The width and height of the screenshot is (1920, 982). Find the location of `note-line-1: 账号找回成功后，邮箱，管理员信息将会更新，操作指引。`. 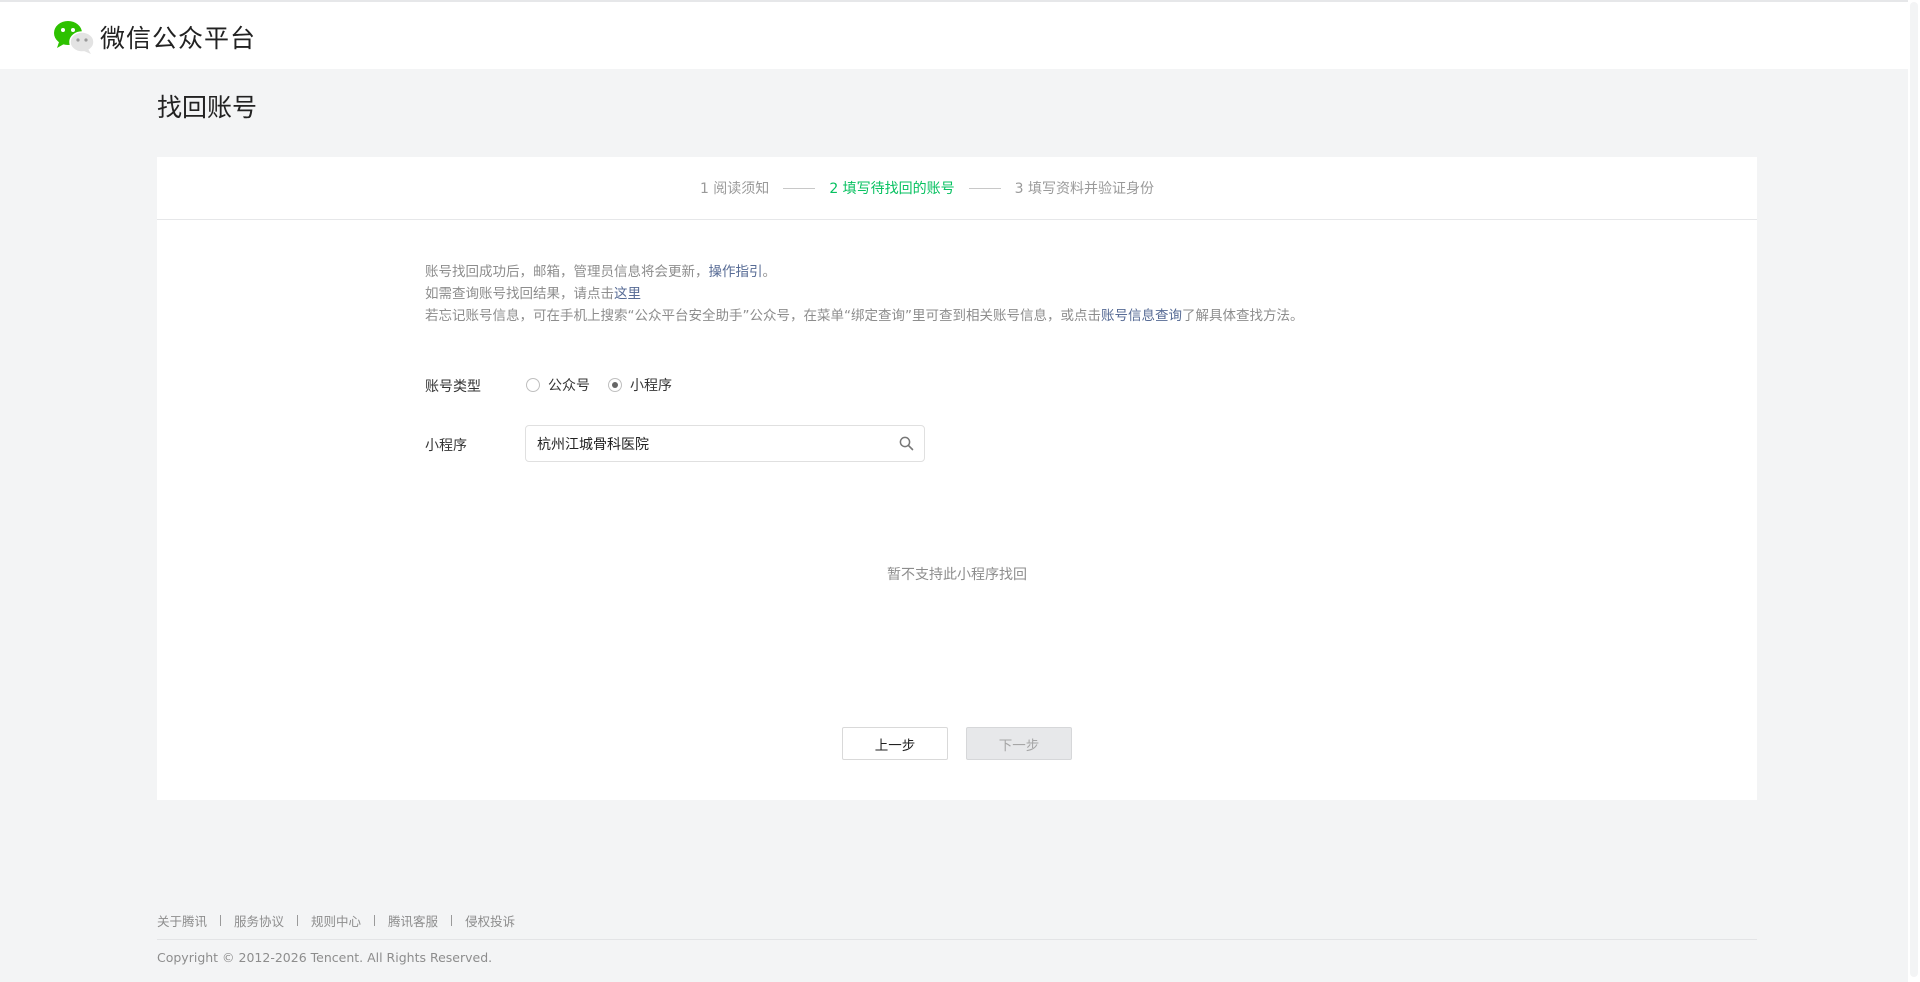

note-line-1: 账号找回成功后，邮箱，管理员信息将会更新，操作指引。 is located at coordinates (864, 272).